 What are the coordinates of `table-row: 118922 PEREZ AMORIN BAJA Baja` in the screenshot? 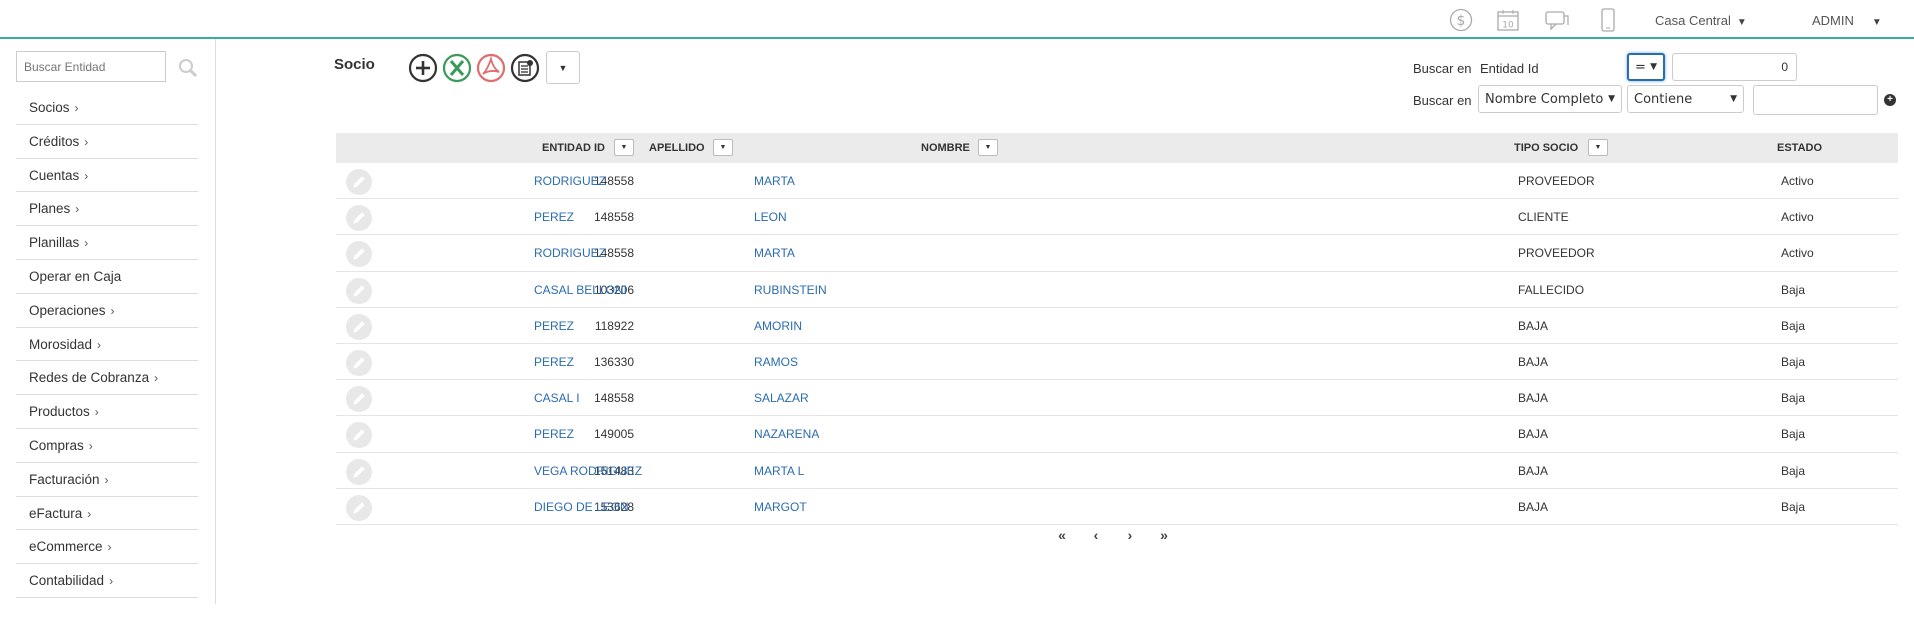 It's located at (1117, 326).